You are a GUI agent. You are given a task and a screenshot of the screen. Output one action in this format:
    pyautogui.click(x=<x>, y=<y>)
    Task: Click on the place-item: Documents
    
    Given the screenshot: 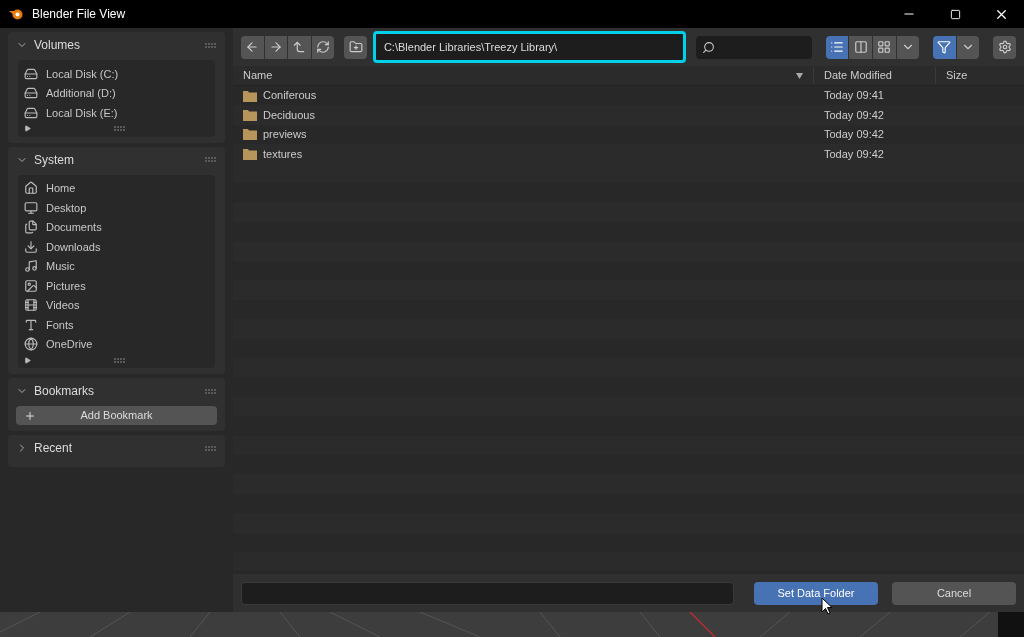 What is the action you would take?
    pyautogui.click(x=74, y=227)
    